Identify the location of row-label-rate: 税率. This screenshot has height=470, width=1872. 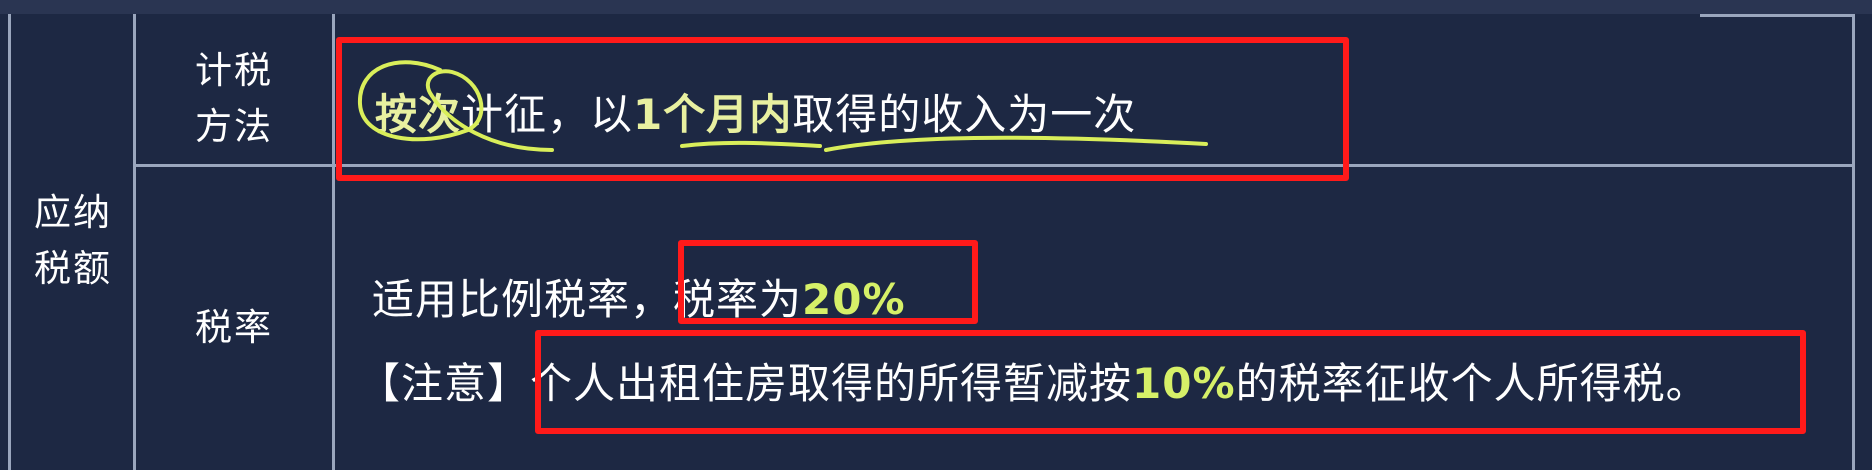
(234, 327).